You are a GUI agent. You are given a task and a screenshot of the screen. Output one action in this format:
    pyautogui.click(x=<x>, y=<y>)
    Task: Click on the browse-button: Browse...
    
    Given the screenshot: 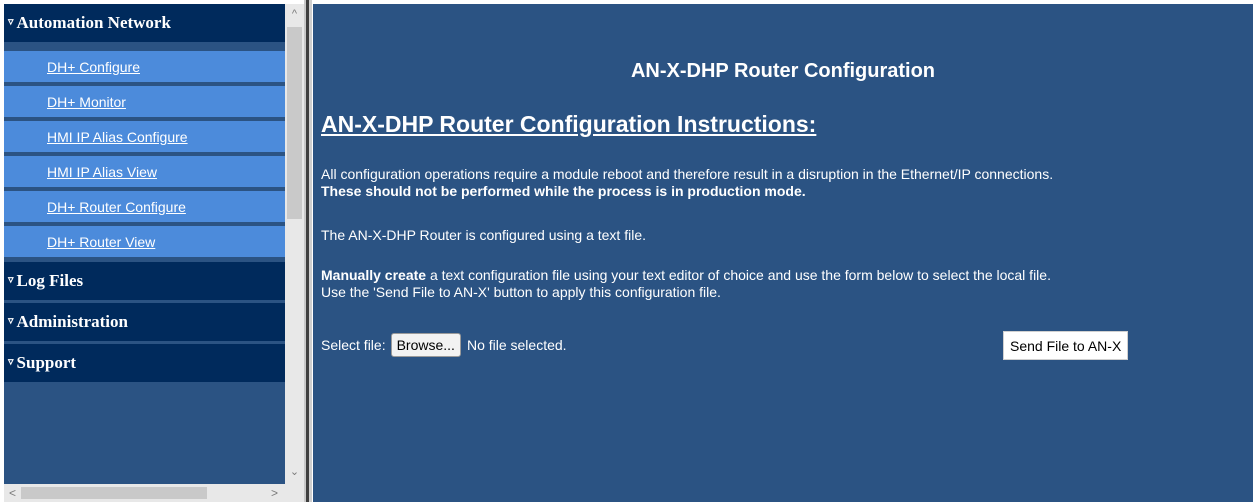 What is the action you would take?
    pyautogui.click(x=425, y=345)
    